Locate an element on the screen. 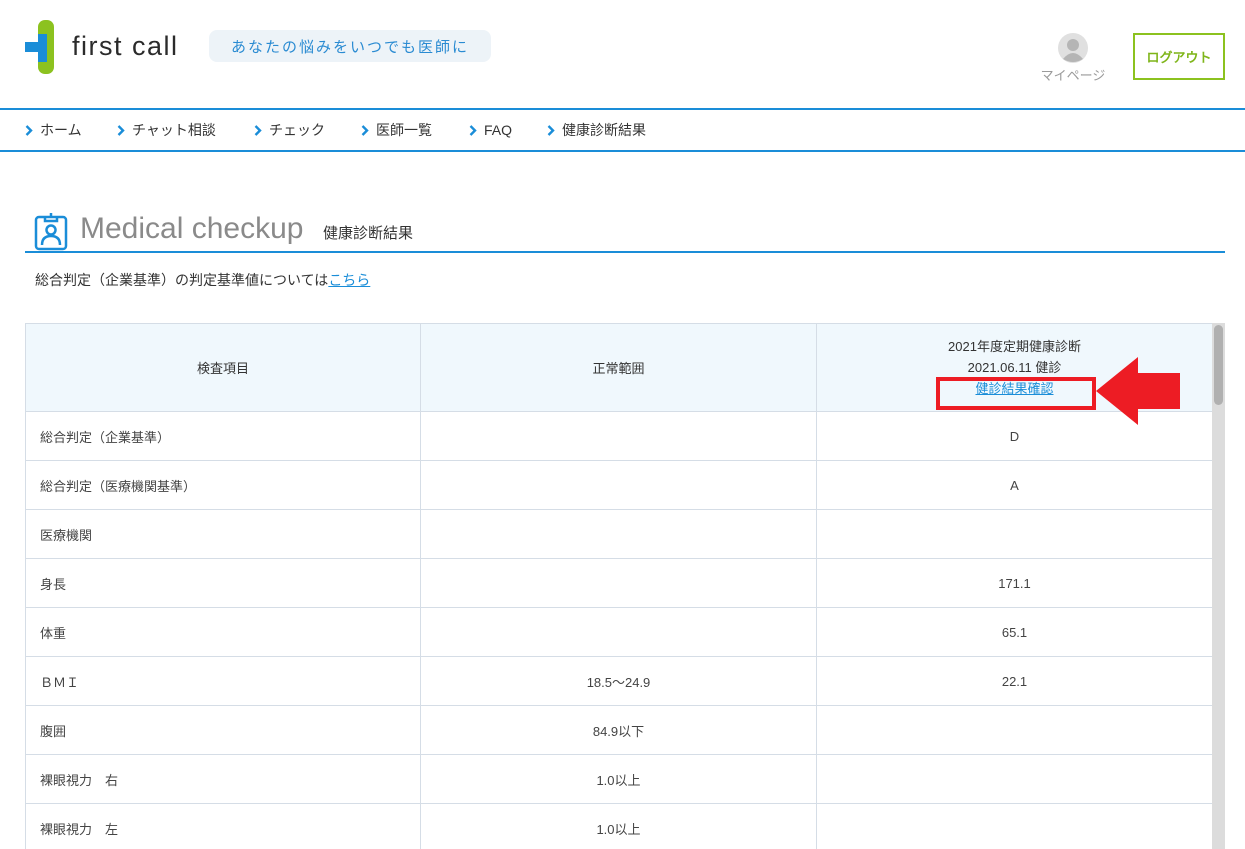 This screenshot has width=1245, height=849. id-badge-icon is located at coordinates (51, 232).